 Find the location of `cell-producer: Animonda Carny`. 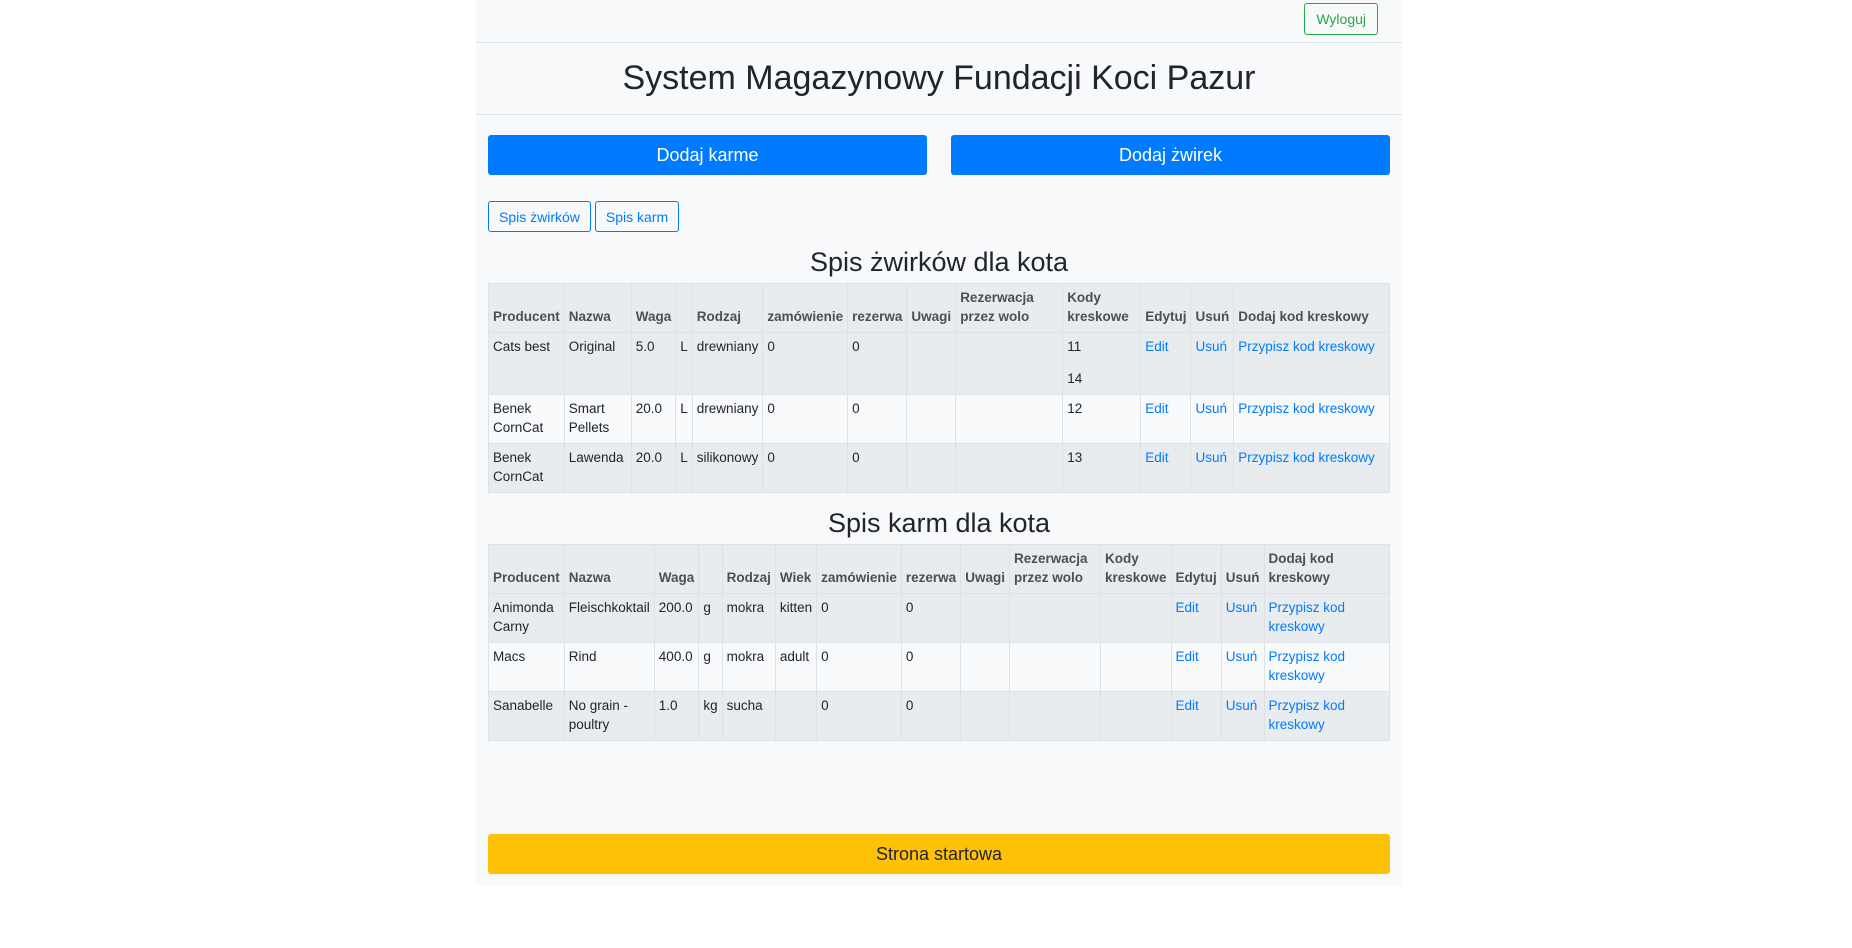

cell-producer: Animonda Carny is located at coordinates (526, 618).